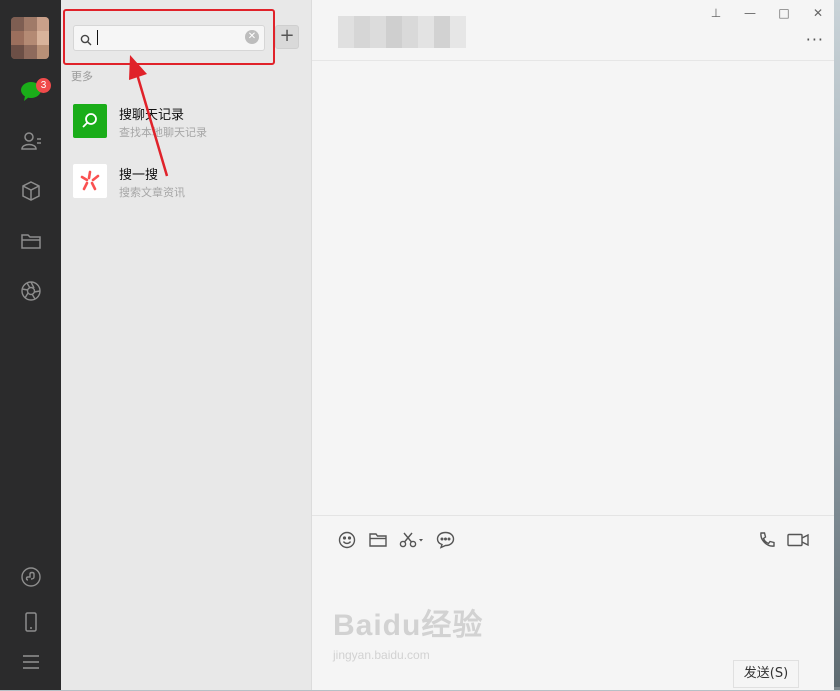  I want to click on desktop-background, so click(837, 345).